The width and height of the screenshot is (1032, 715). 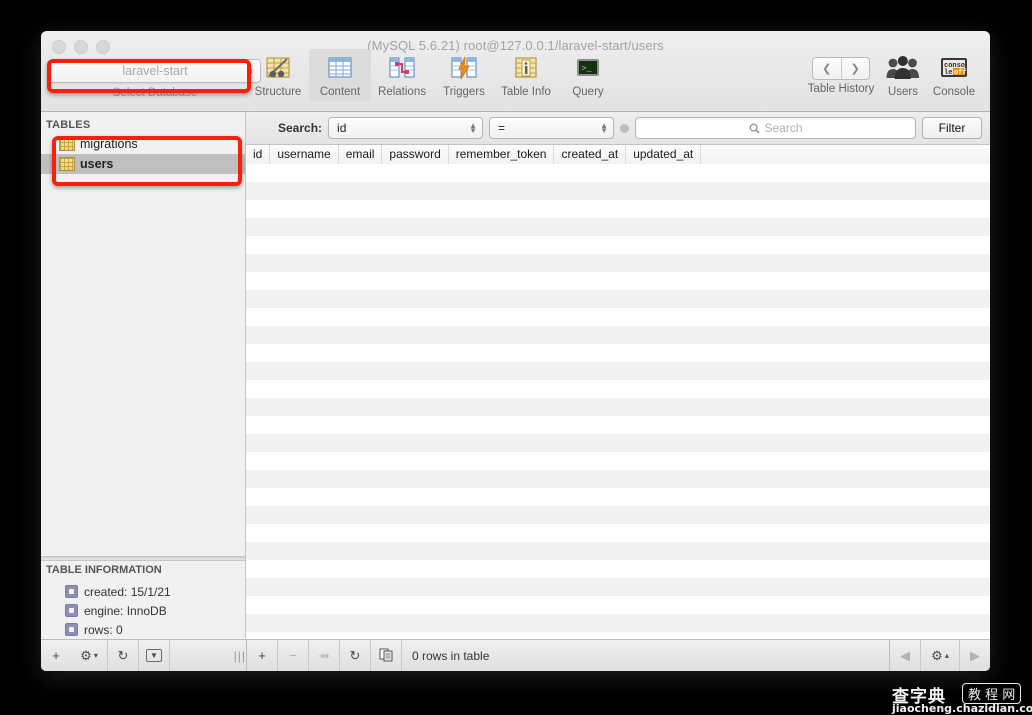 I want to click on svg-text: off, so click(x=960, y=73).